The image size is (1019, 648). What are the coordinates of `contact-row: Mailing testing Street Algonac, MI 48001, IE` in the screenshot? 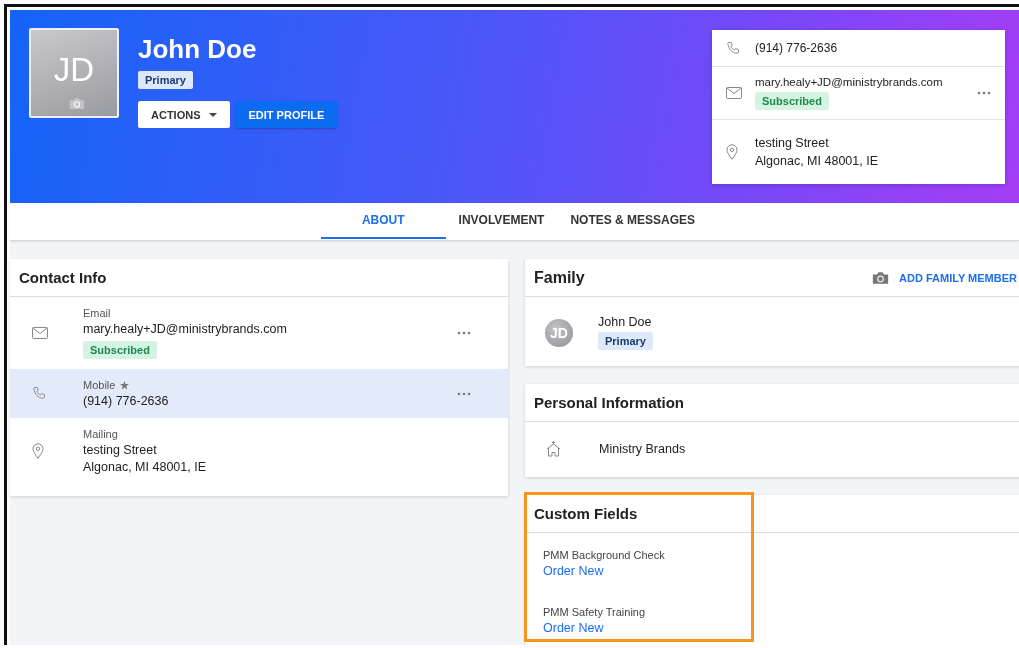 It's located at (259, 451).